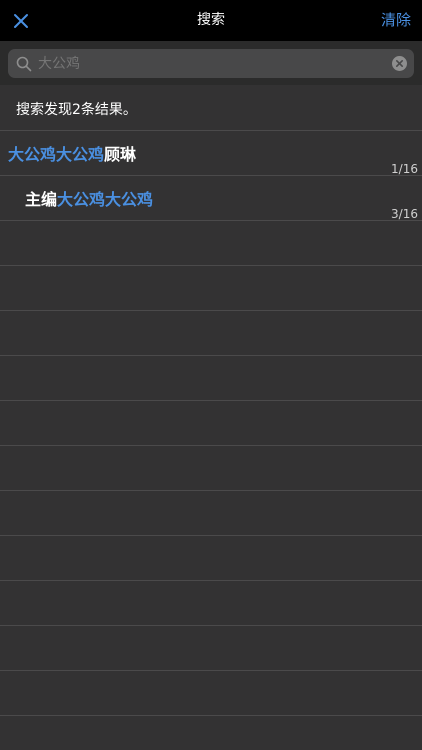  I want to click on page-title: 搜索, so click(211, 20).